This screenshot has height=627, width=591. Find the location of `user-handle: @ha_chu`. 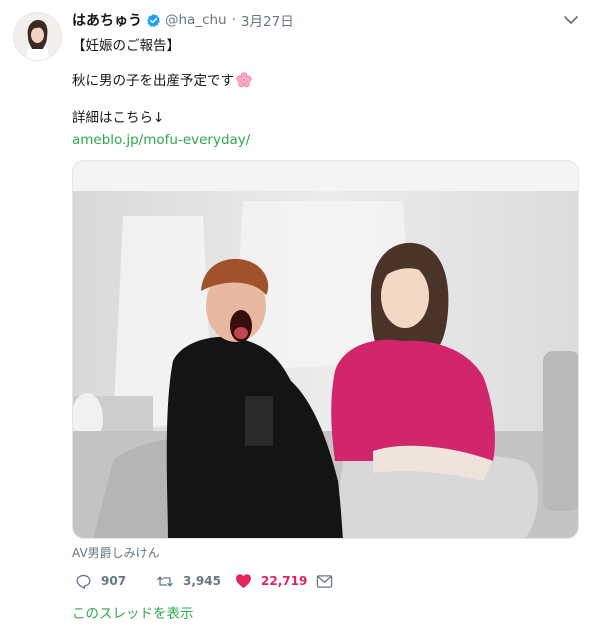

user-handle: @ha_chu is located at coordinates (196, 20).